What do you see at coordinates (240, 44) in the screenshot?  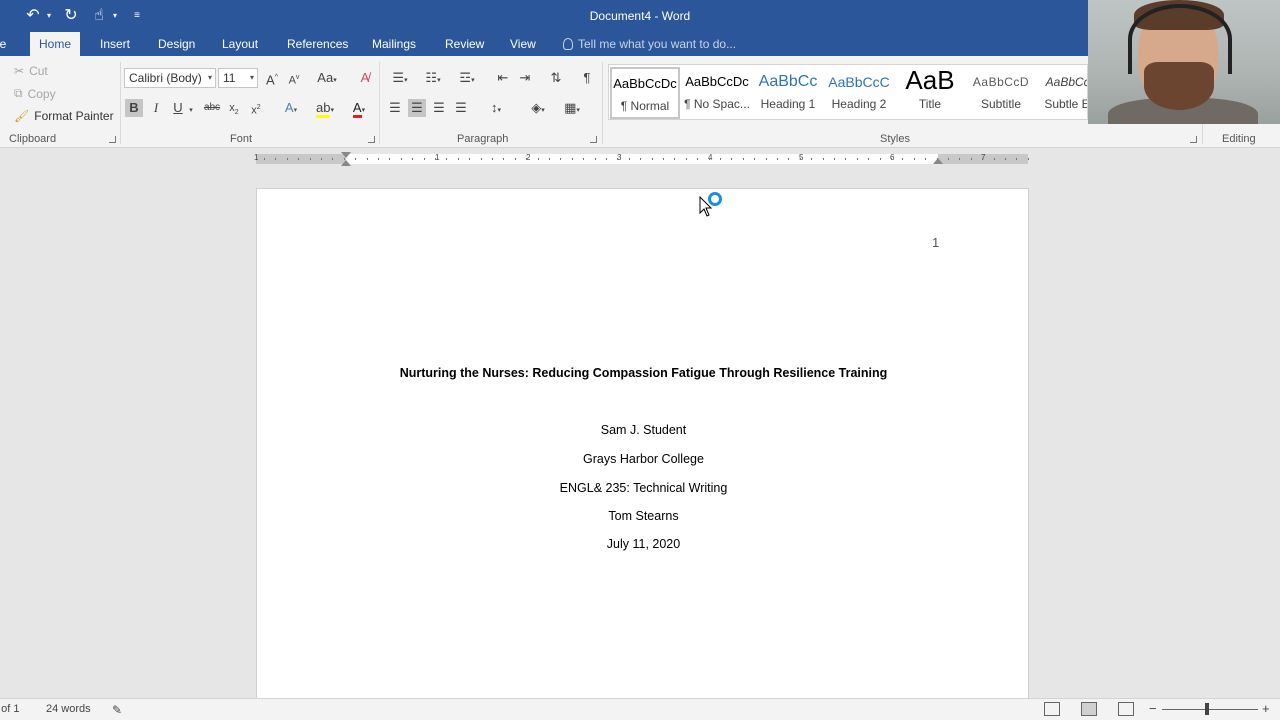 I see `tab-layout: Layout` at bounding box center [240, 44].